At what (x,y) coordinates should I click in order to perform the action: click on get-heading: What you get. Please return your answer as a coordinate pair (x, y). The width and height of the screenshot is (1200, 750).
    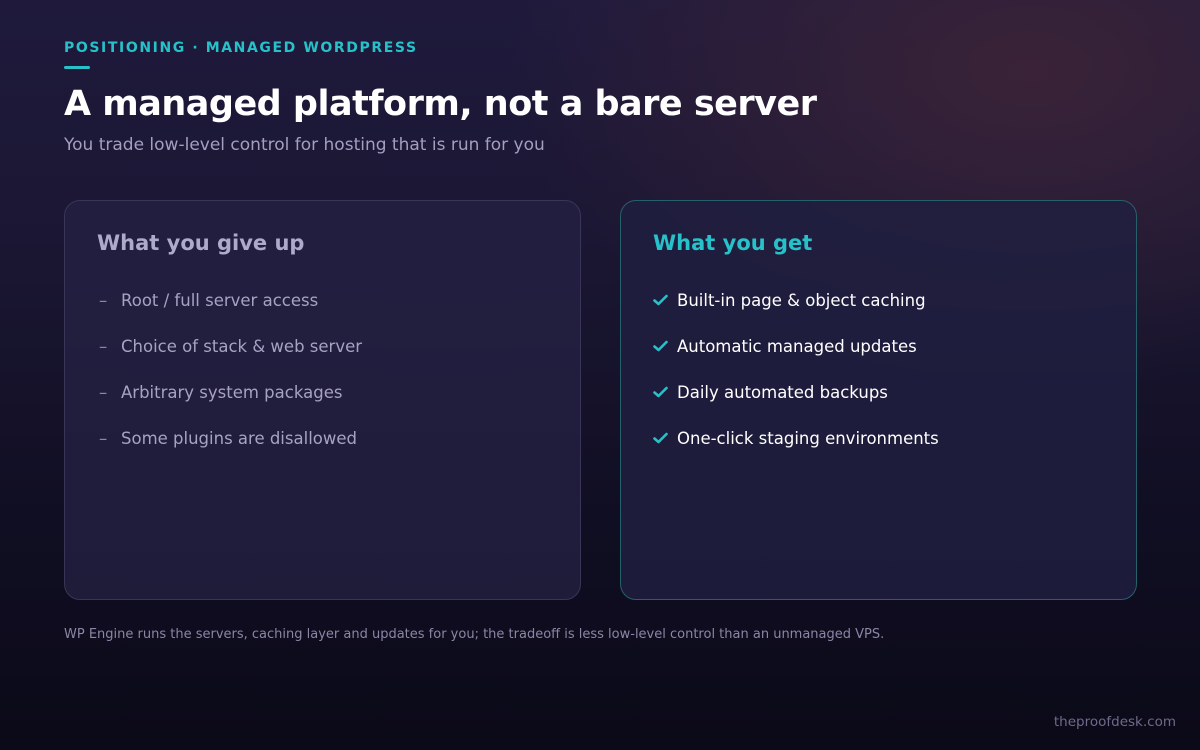
    Looking at the image, I should click on (733, 243).